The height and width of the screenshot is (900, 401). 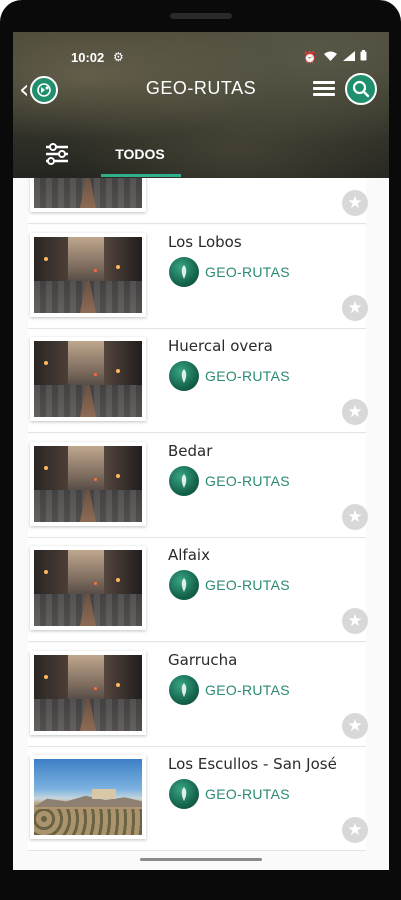 I want to click on route-title: Huercal overa, so click(x=220, y=346).